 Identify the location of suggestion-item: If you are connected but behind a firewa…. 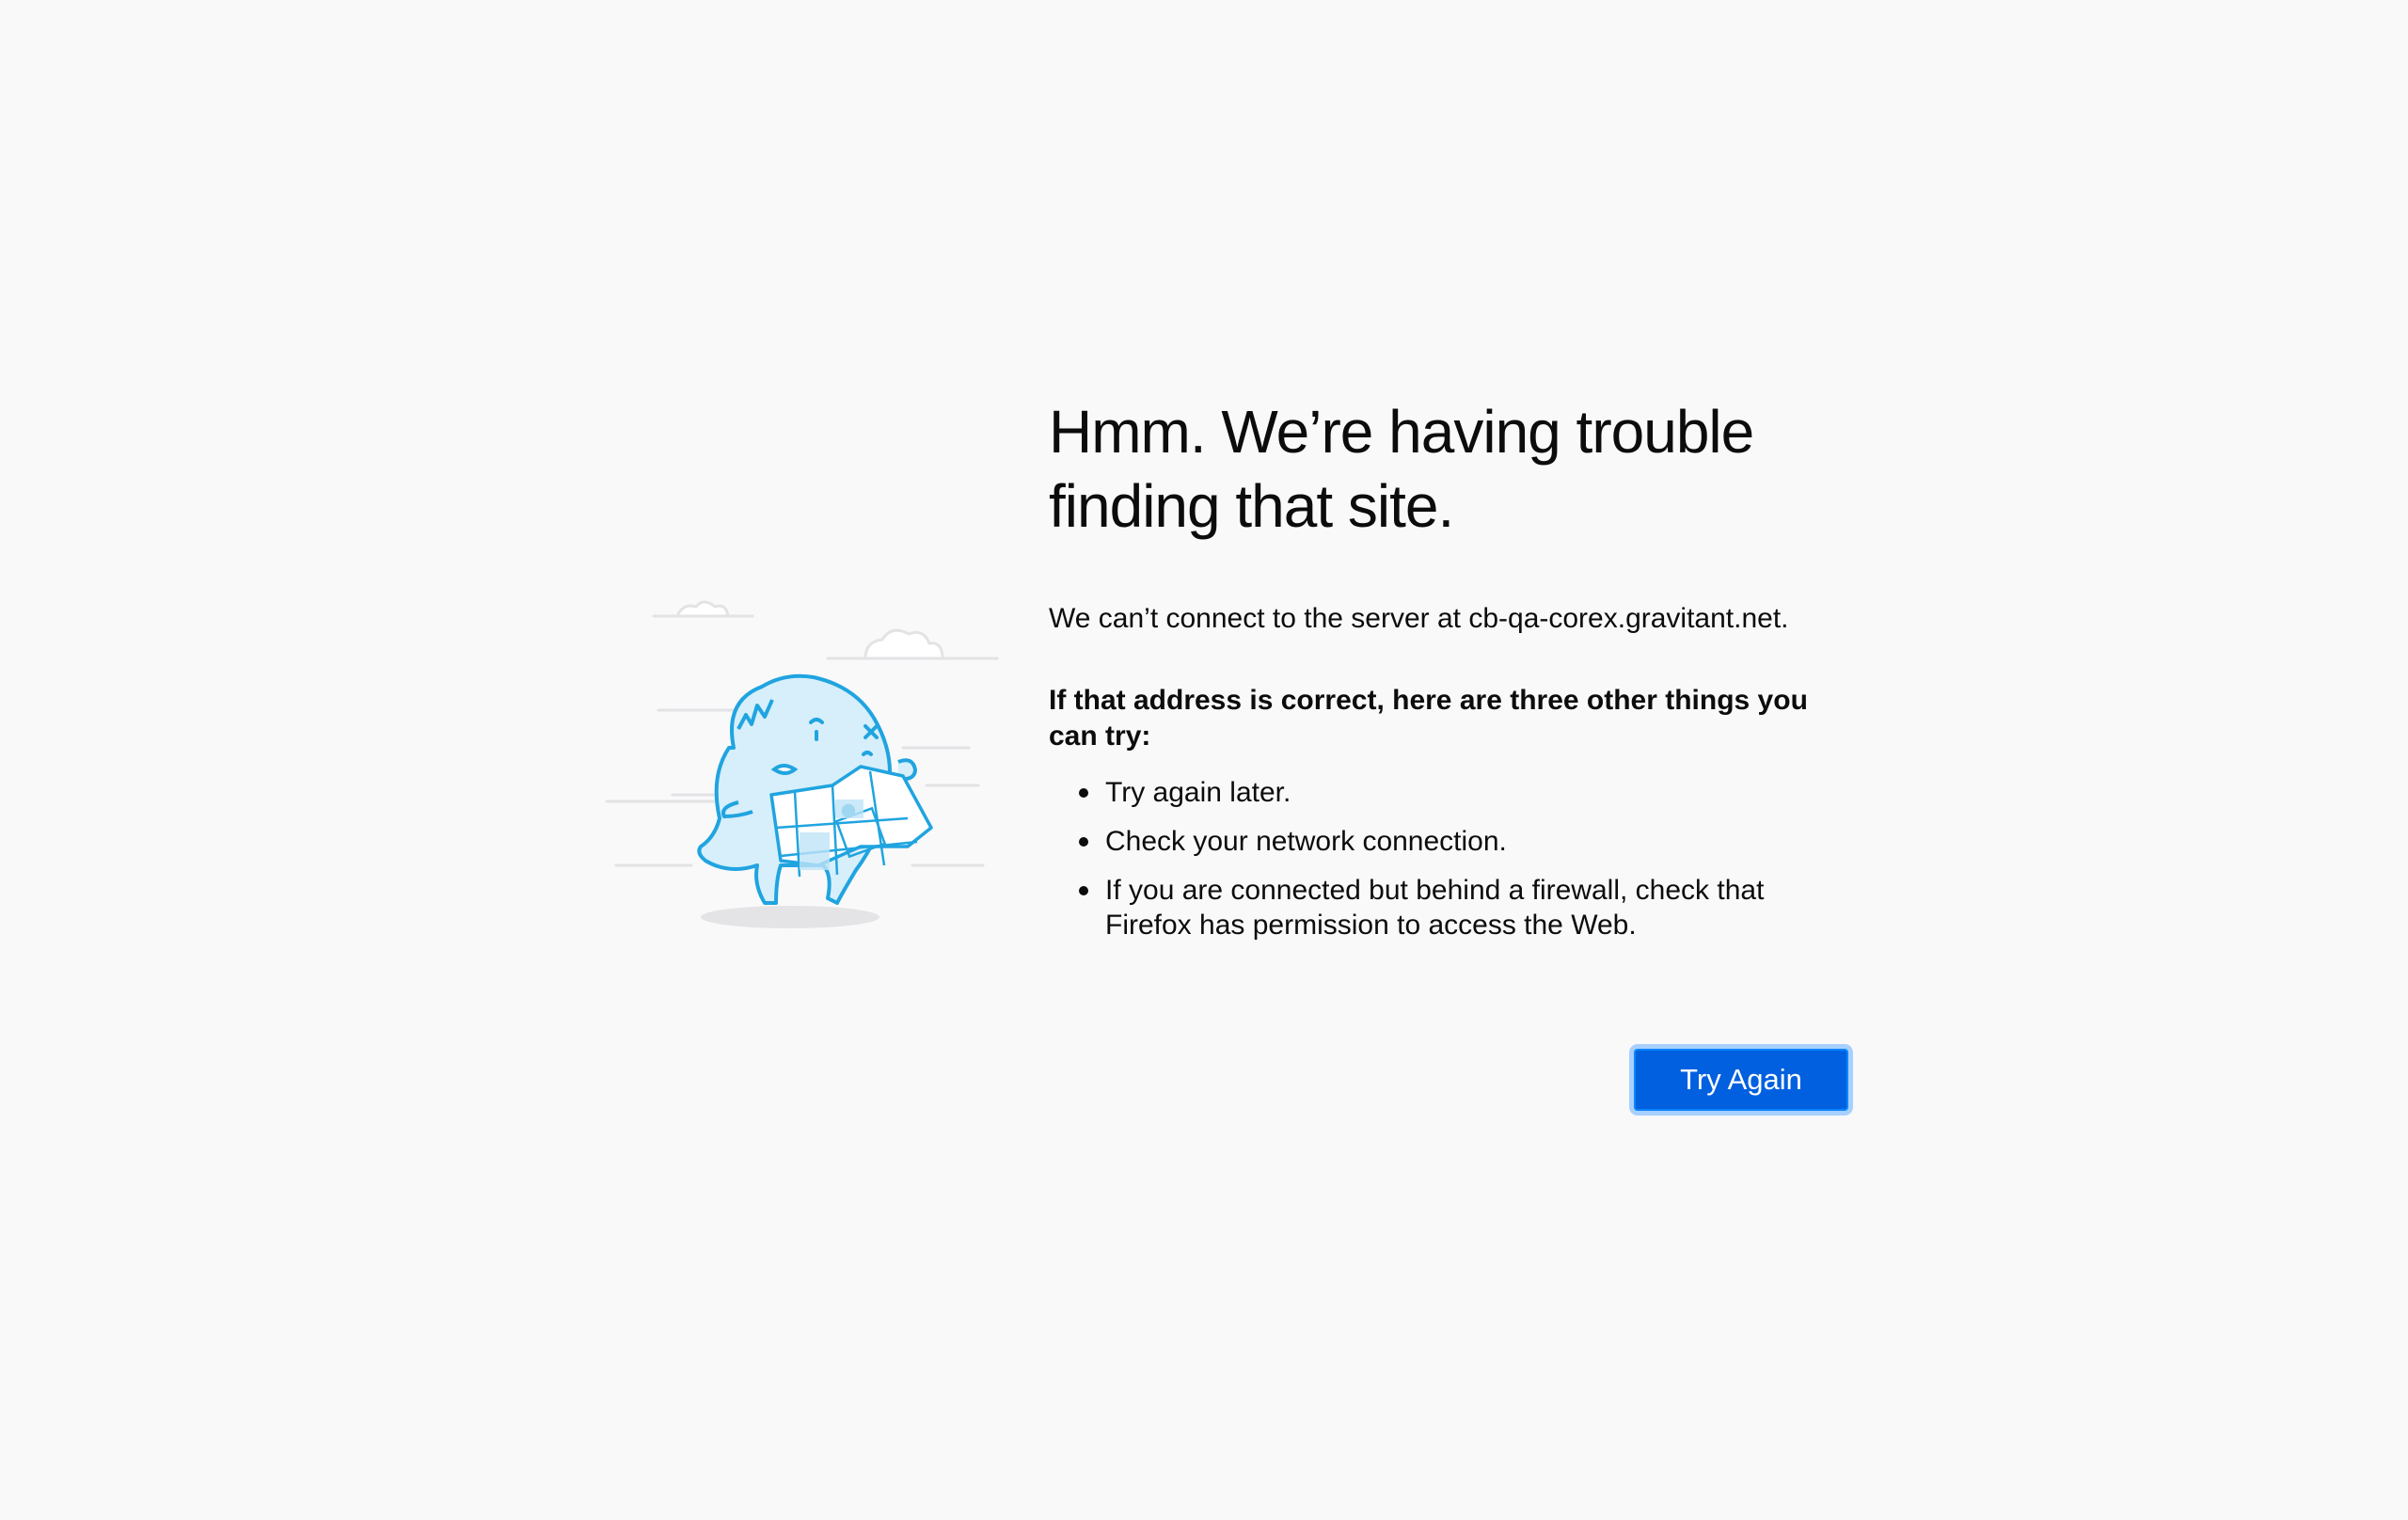
(1454, 907).